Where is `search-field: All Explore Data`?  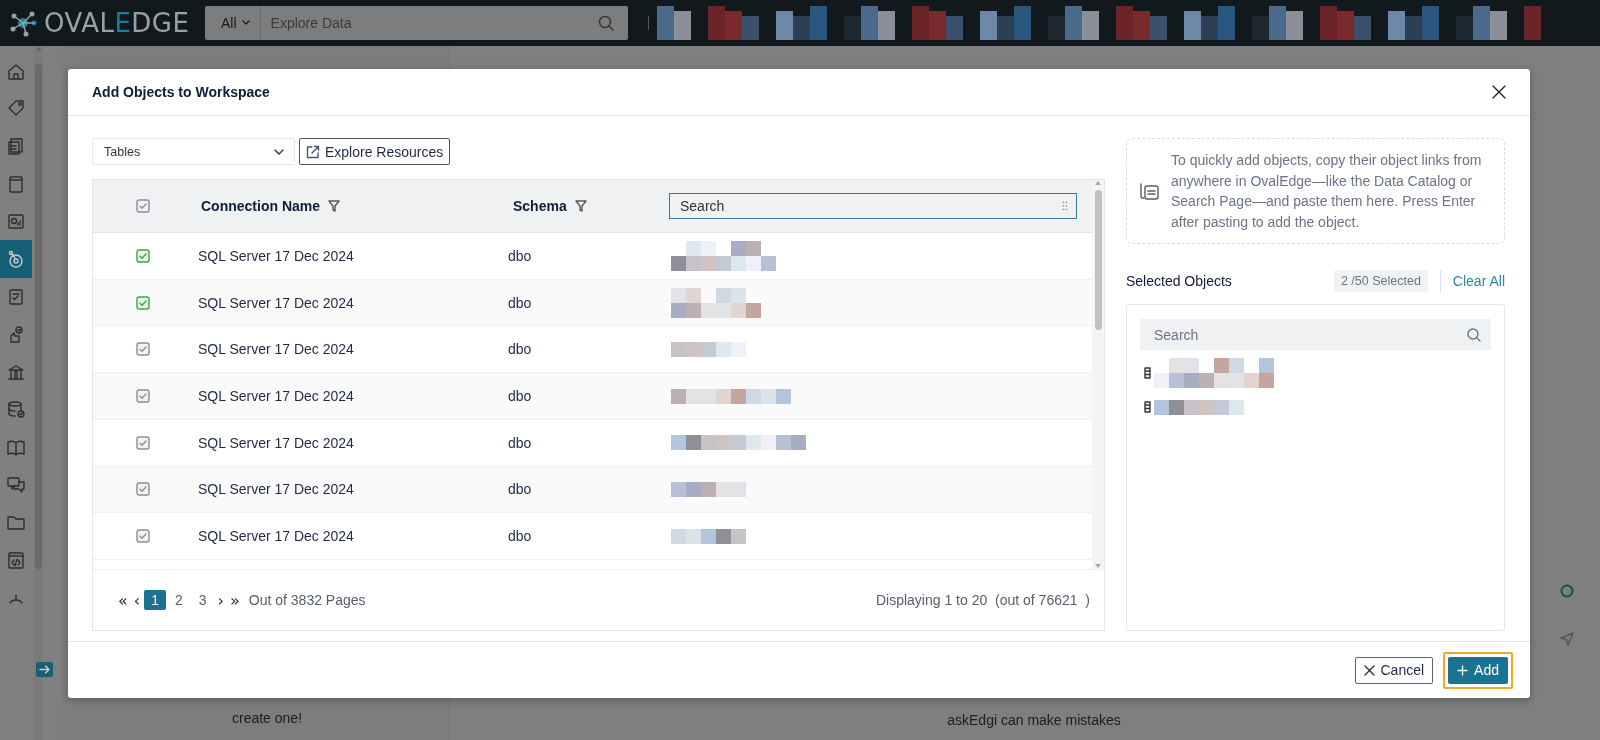
search-field: All Explore Data is located at coordinates (416, 23).